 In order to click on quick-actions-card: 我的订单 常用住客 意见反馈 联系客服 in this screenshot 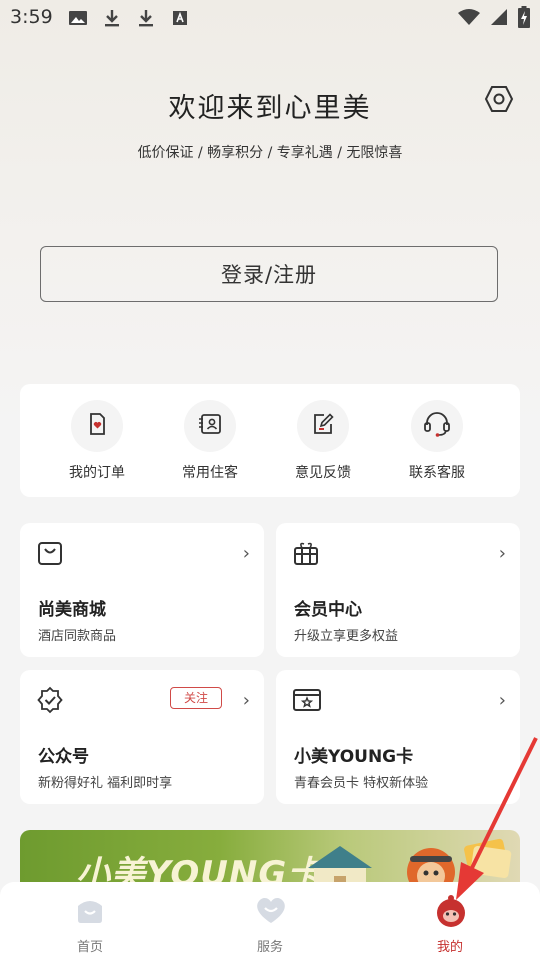, I will do `click(270, 440)`.